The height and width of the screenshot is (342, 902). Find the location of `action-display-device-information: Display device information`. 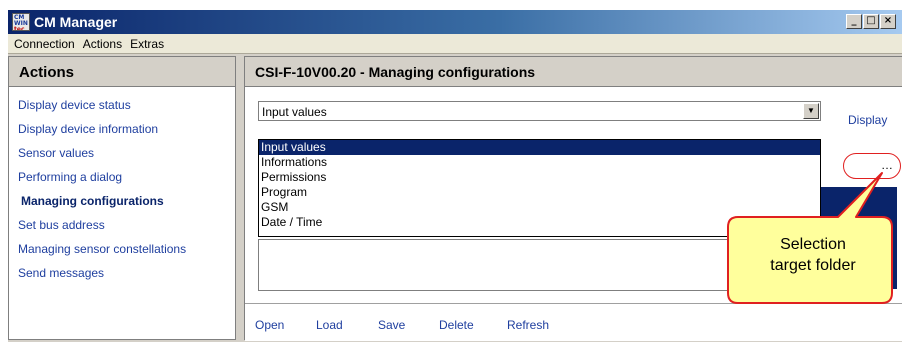

action-display-device-information: Display device information is located at coordinates (122, 129).